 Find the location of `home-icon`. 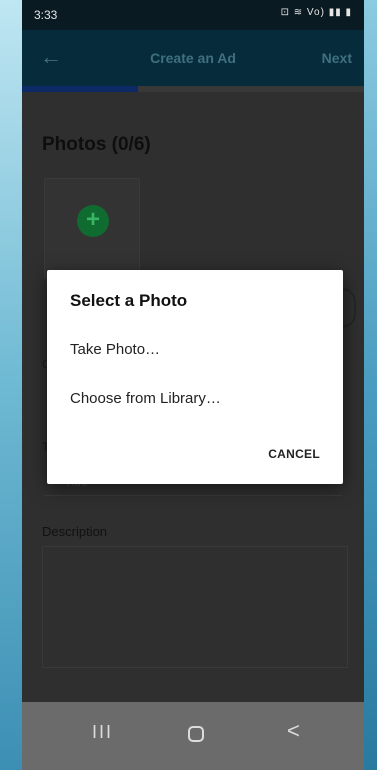

home-icon is located at coordinates (196, 734).